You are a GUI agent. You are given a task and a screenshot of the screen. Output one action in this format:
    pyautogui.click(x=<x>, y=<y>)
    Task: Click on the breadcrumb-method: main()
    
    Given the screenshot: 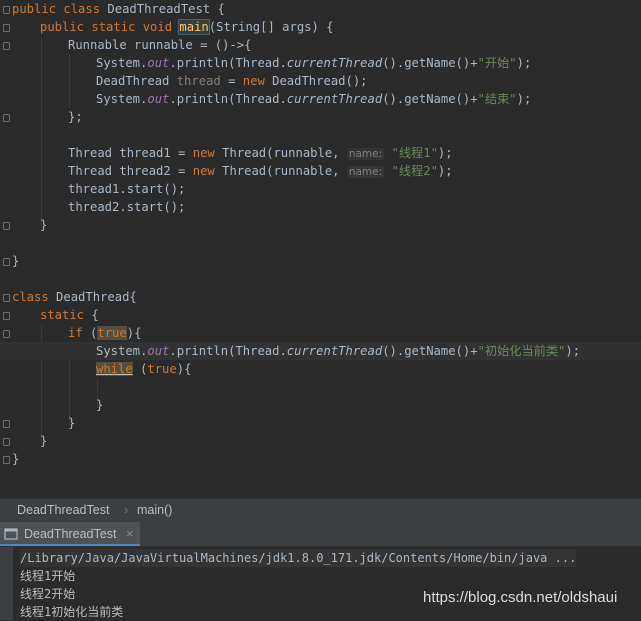 What is the action you would take?
    pyautogui.click(x=154, y=510)
    